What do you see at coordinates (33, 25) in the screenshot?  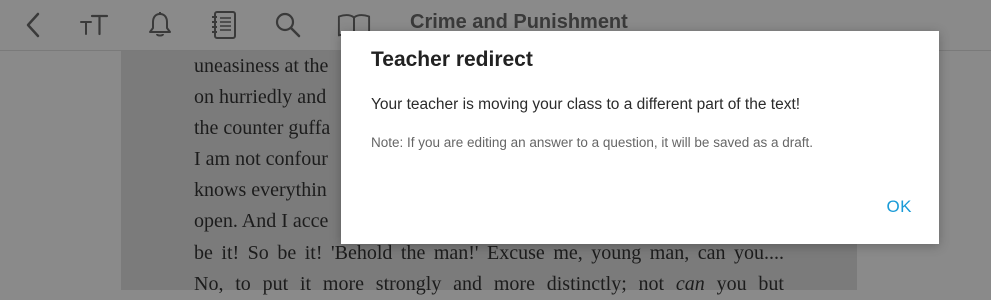 I see `back-icon` at bounding box center [33, 25].